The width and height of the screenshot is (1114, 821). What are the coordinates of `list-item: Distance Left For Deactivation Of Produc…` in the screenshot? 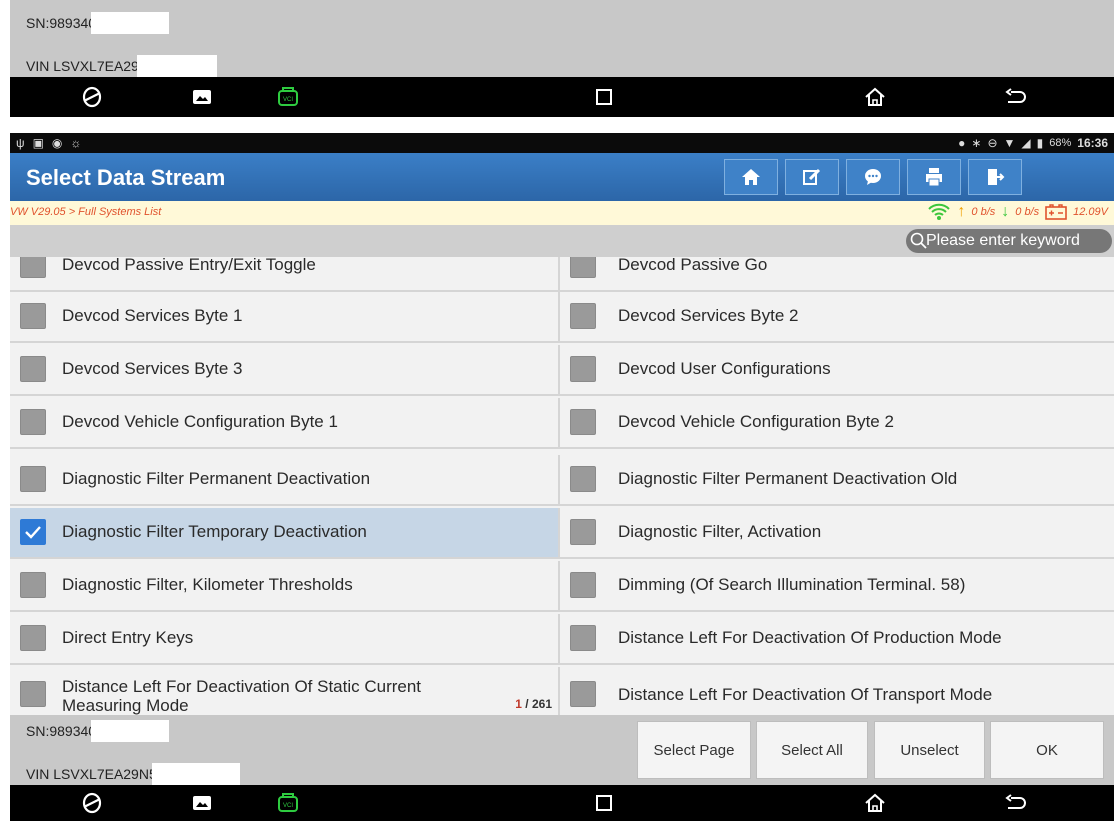 It's located at (838, 638).